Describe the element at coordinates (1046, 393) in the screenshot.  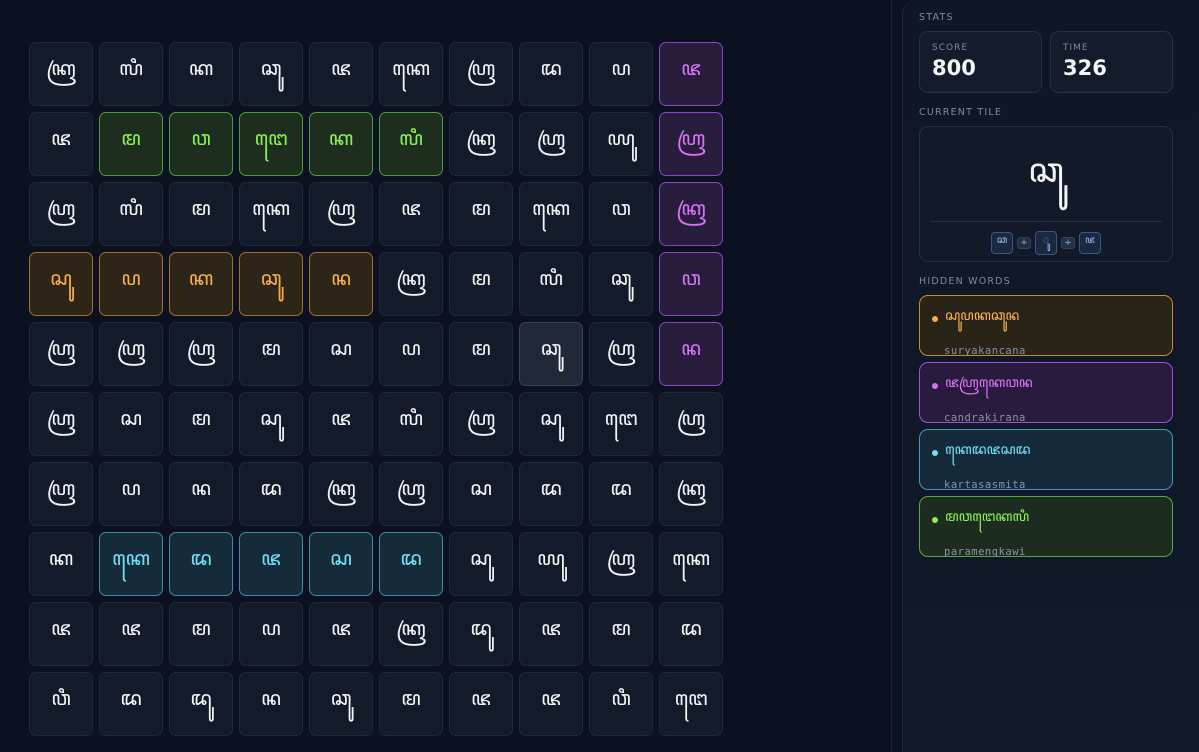
I see `hidden-word-item: ꦗꦲꦿꦏꦺꦮꦤ candrakirana` at that location.